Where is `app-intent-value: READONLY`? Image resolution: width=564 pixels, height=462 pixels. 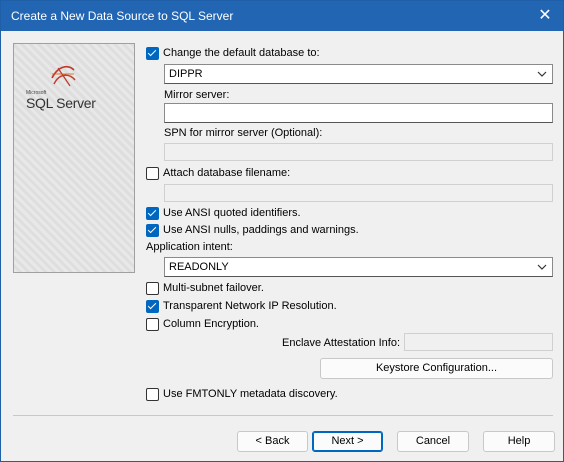
app-intent-value: READONLY is located at coordinates (199, 267).